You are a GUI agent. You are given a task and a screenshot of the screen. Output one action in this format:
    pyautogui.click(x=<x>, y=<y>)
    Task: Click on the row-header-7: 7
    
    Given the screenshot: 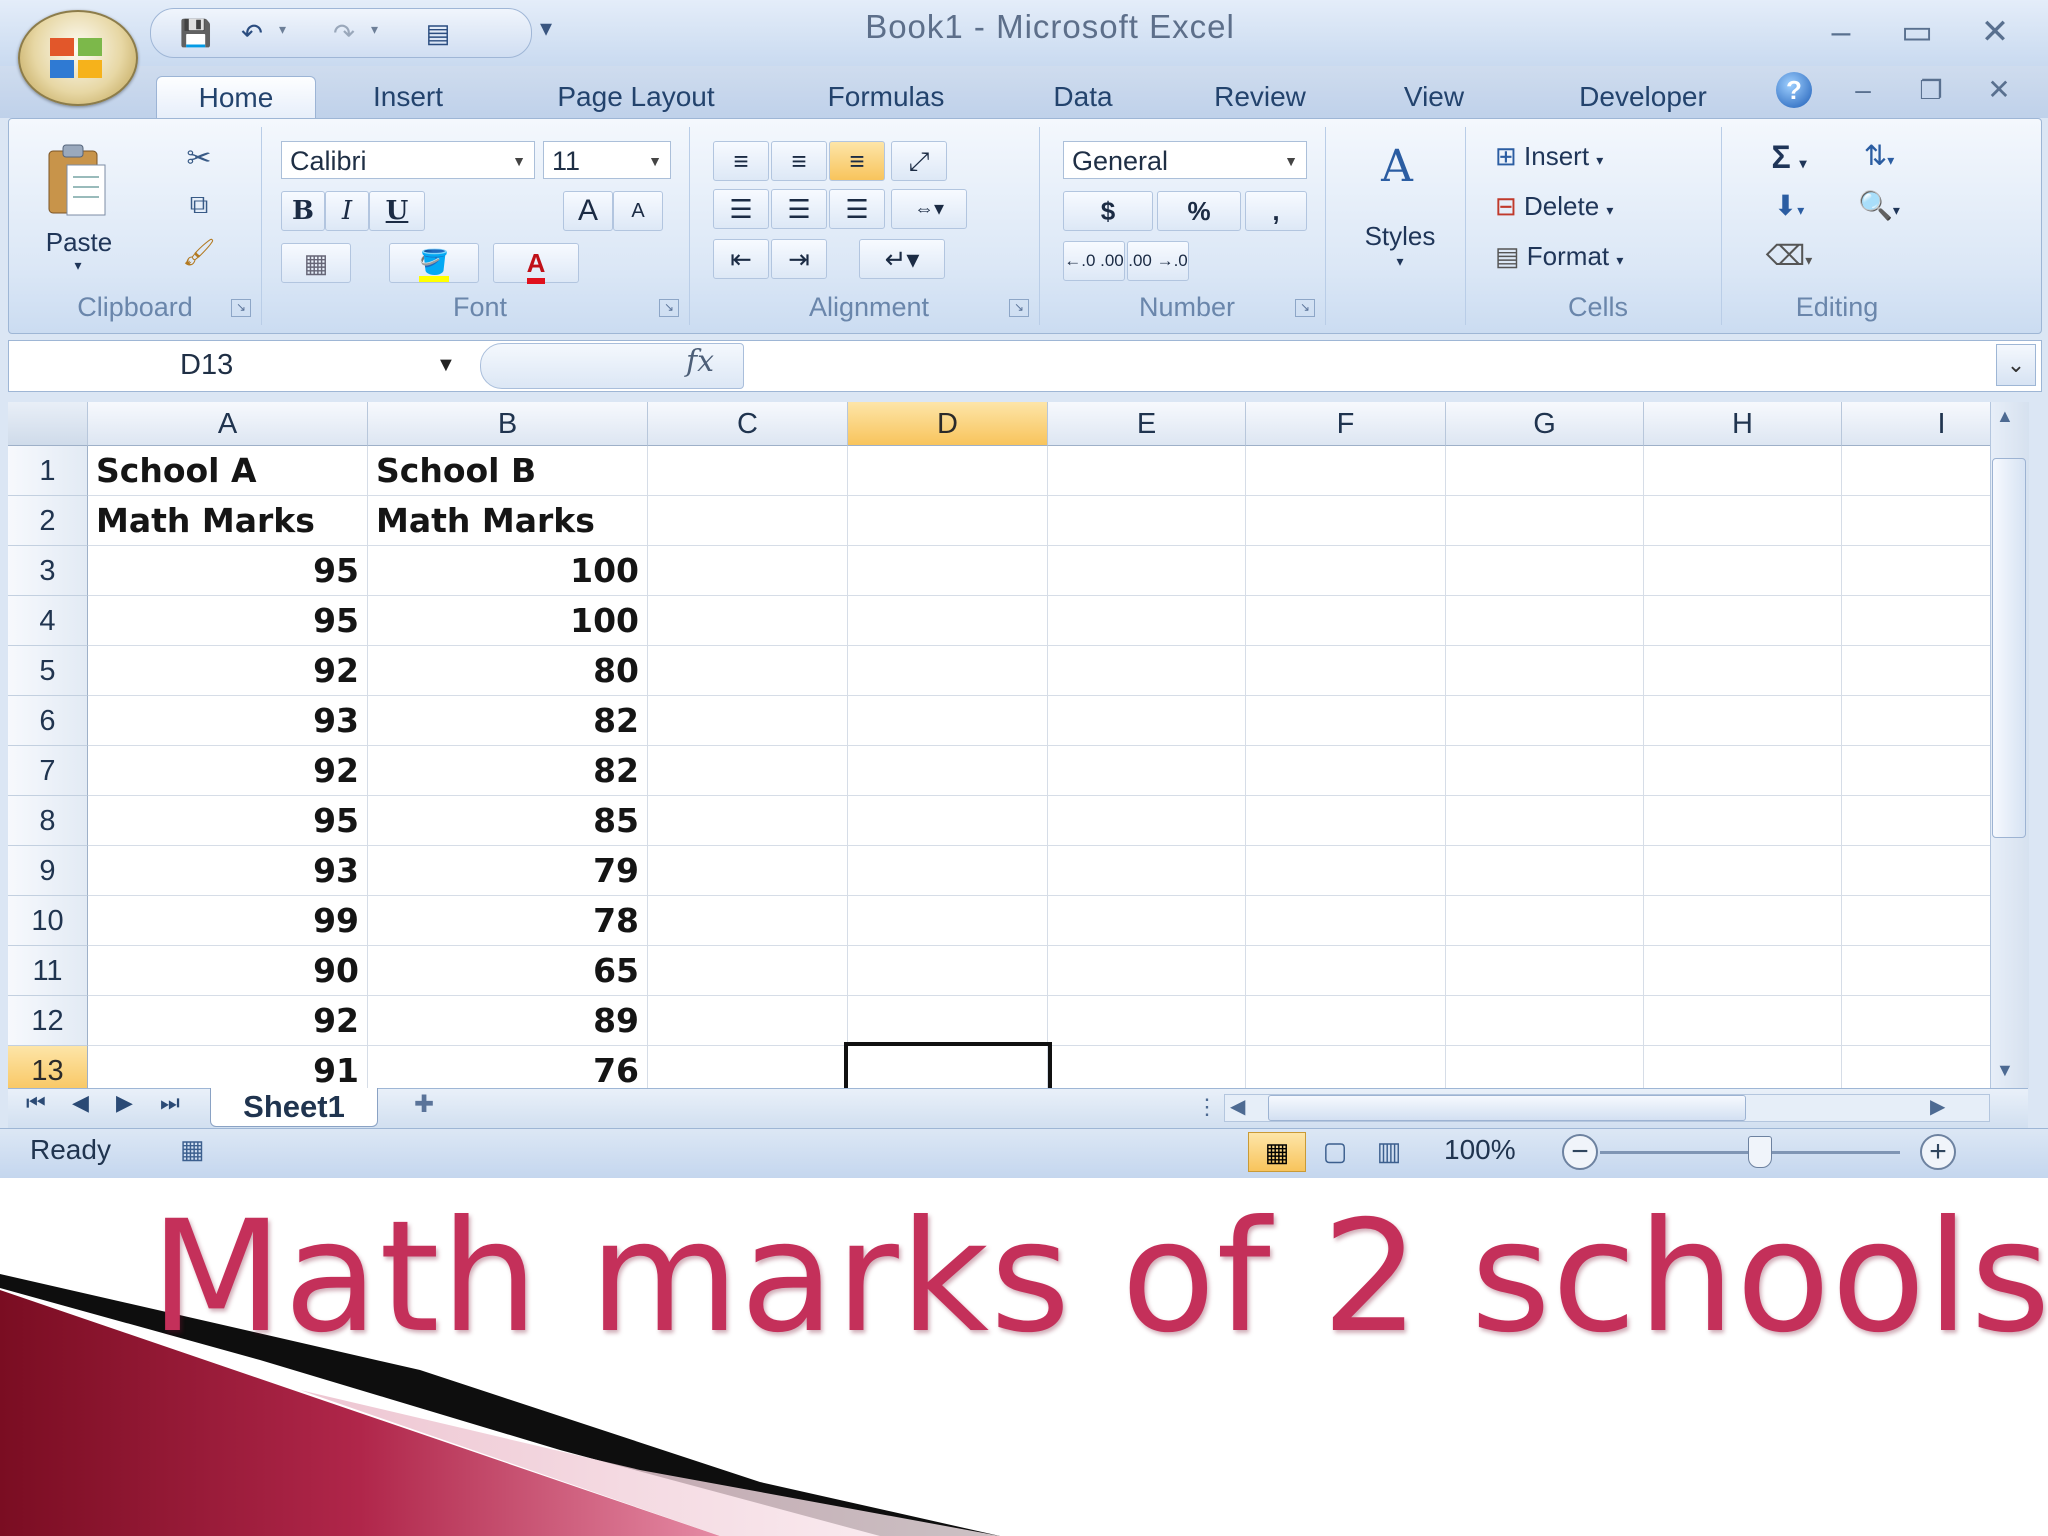 What is the action you would take?
    pyautogui.click(x=48, y=771)
    